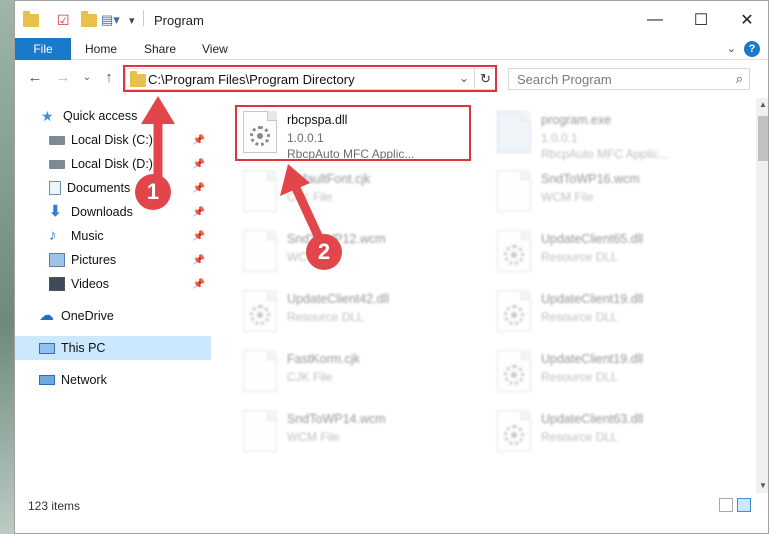  What do you see at coordinates (731, 48) in the screenshot?
I see `expand-ribbon-icon: ⌄` at bounding box center [731, 48].